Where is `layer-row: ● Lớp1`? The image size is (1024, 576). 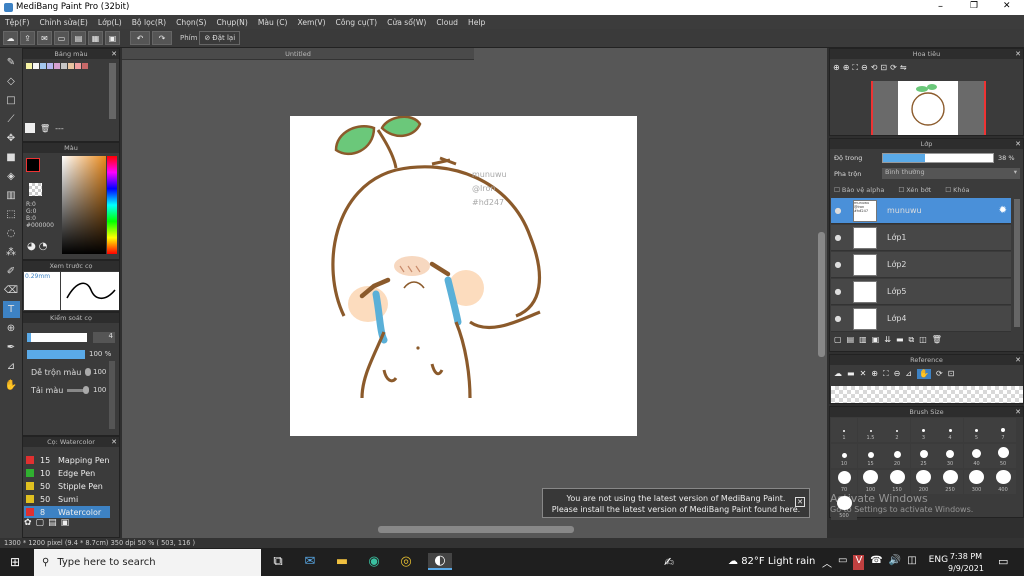
layer-row: ● Lớp1 is located at coordinates (921, 238).